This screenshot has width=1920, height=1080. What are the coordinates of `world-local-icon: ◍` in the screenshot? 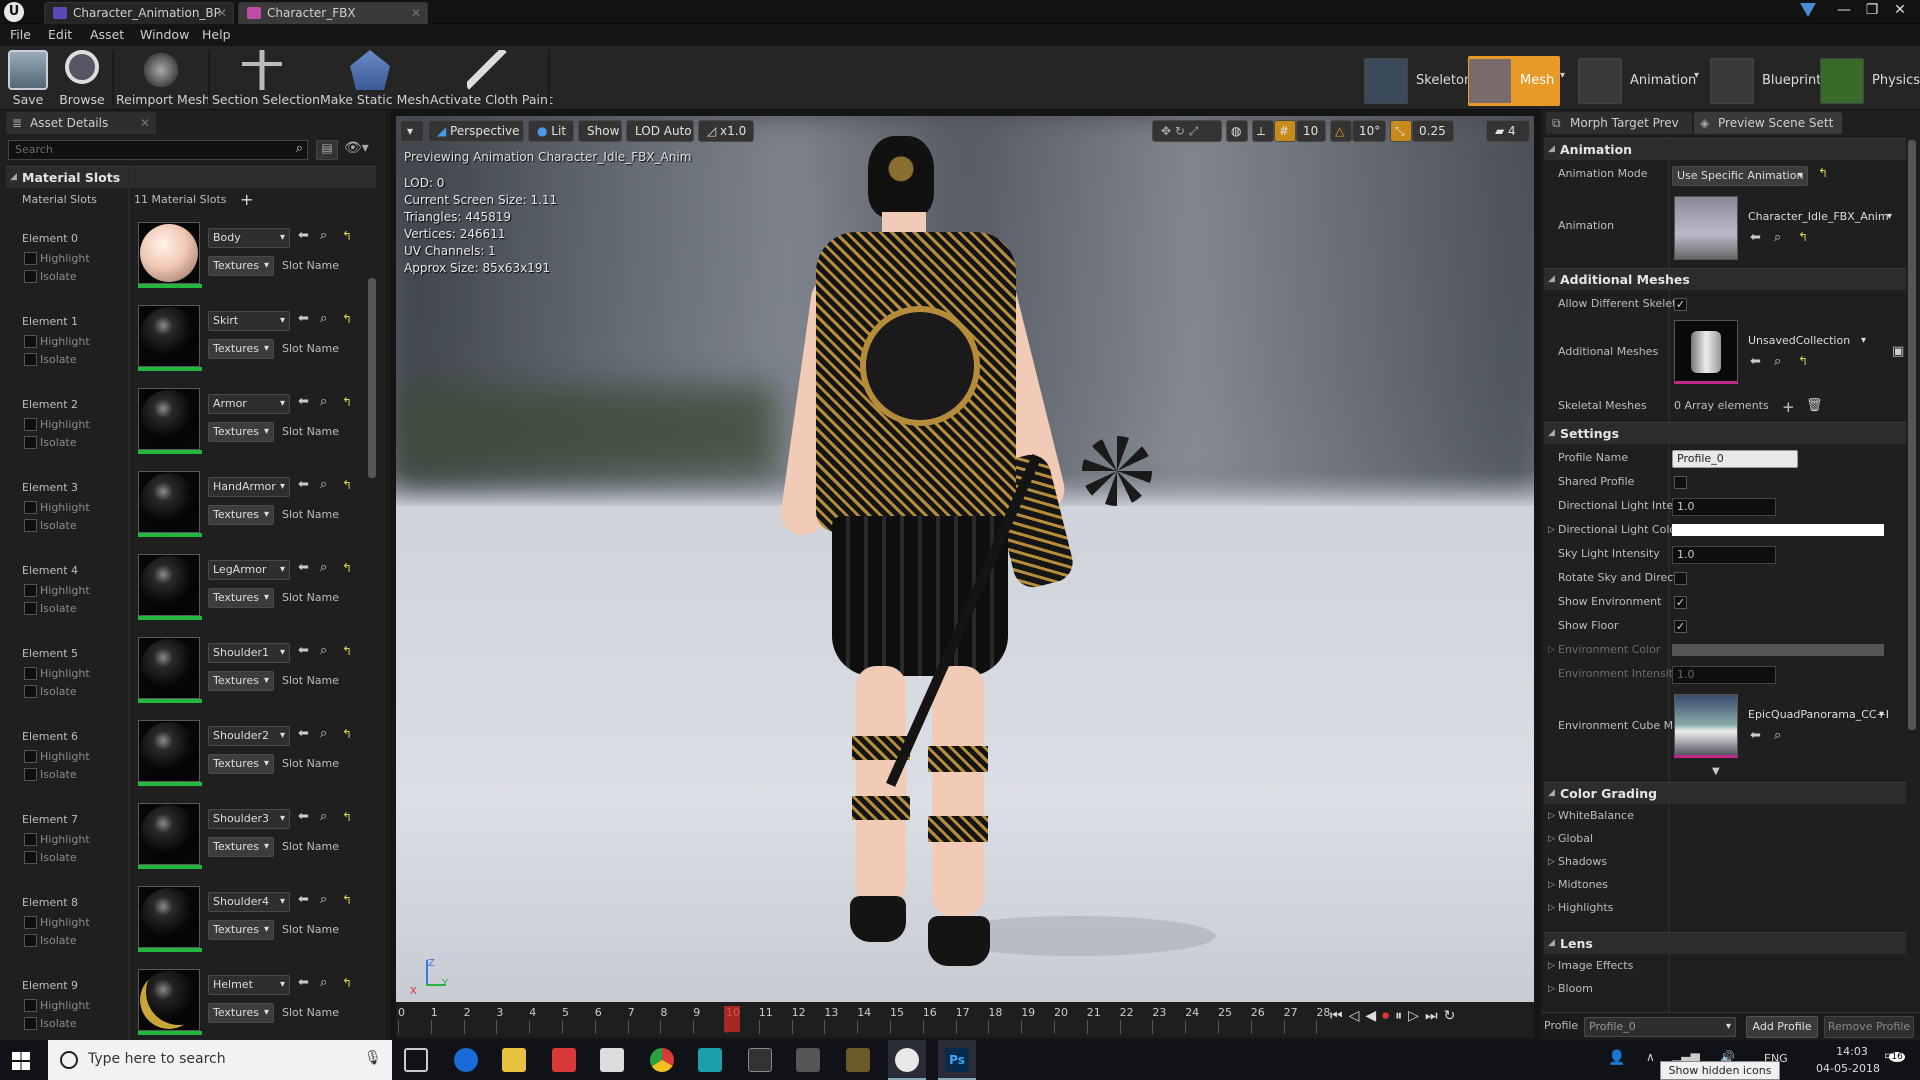 It's located at (1237, 131).